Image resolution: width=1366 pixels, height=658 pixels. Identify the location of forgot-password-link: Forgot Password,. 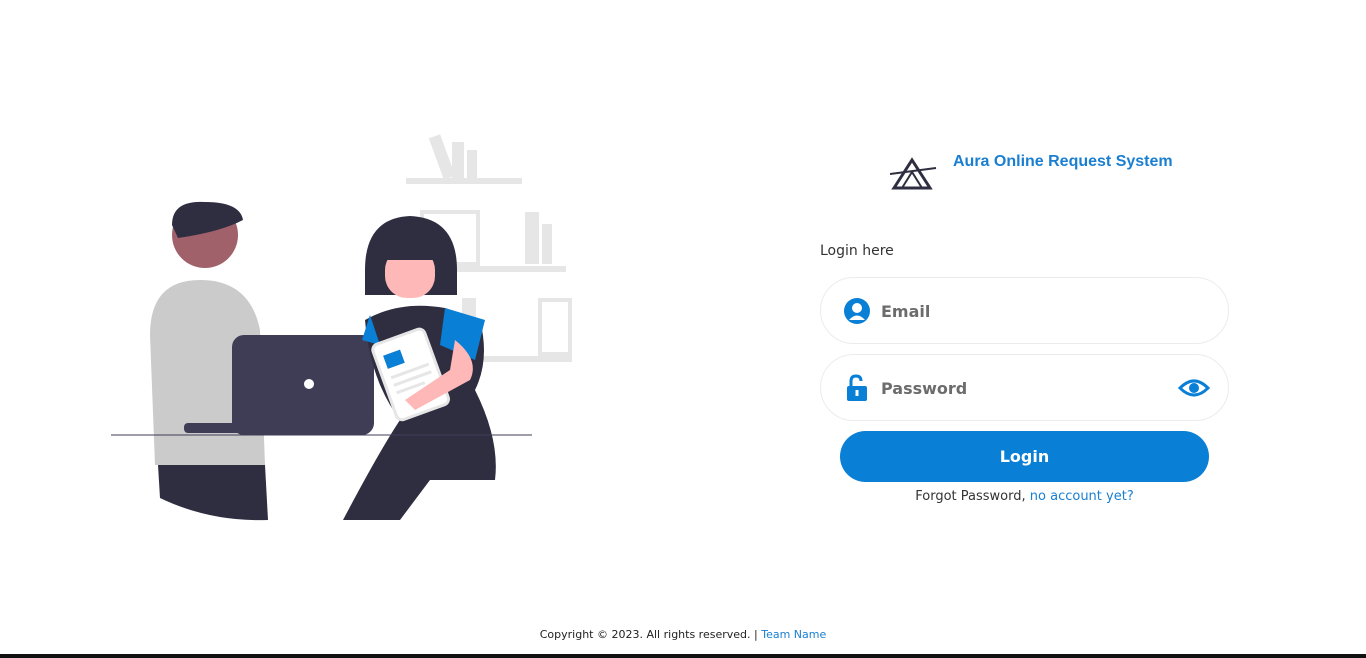
(970, 496).